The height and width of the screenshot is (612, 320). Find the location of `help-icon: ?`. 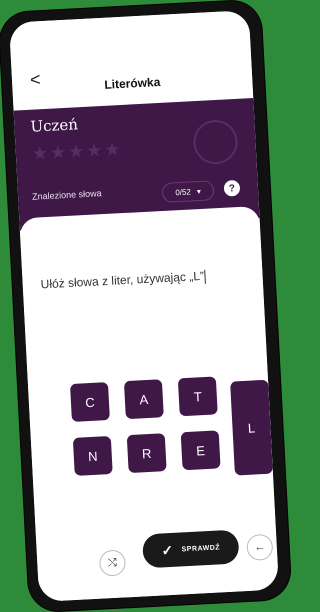

help-icon: ? is located at coordinates (232, 188).